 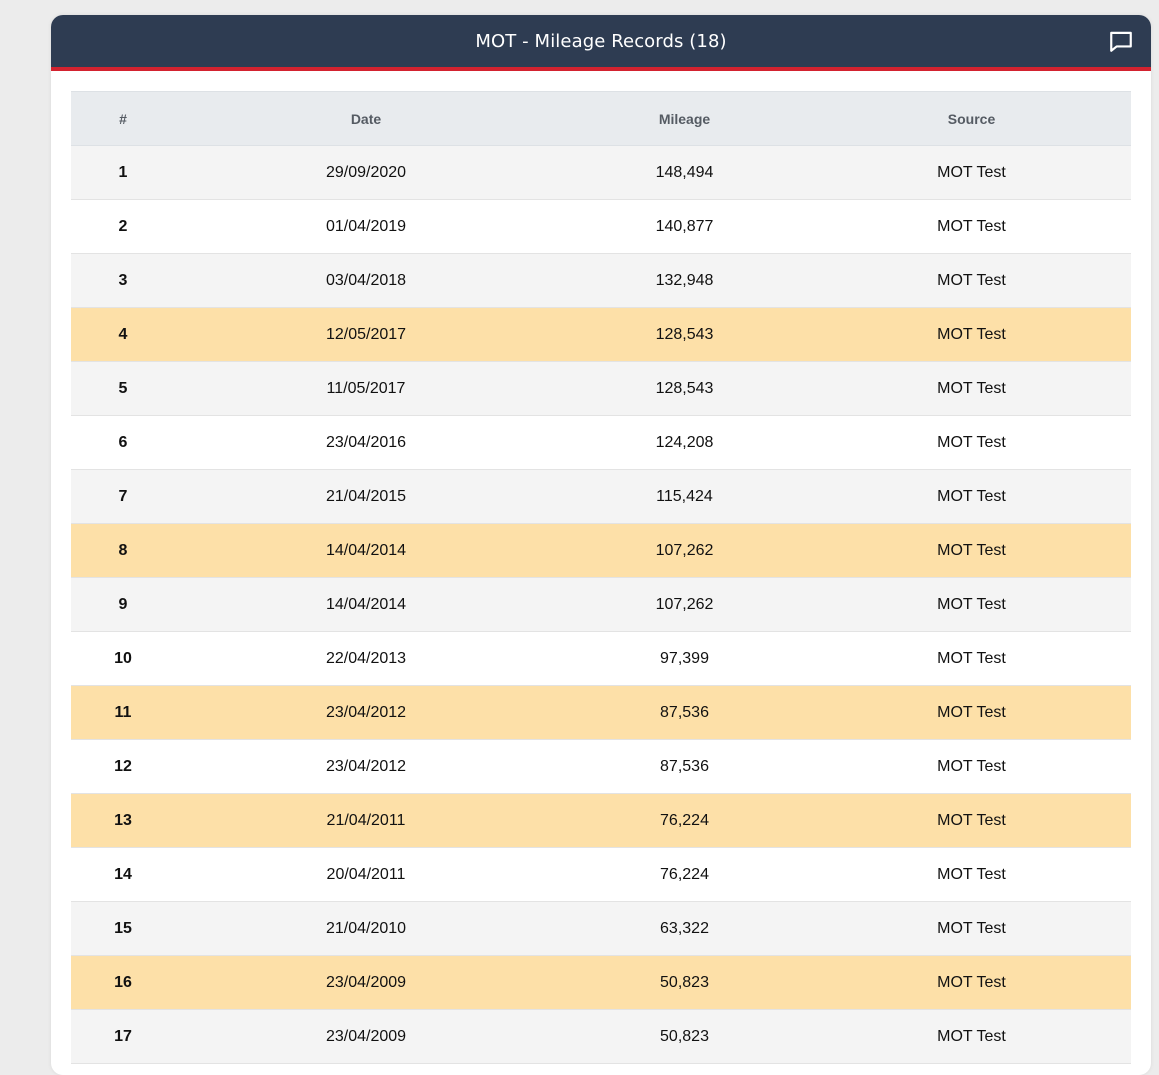 I want to click on table-row: 129/09/2020148,494MOT Test, so click(x=601, y=173).